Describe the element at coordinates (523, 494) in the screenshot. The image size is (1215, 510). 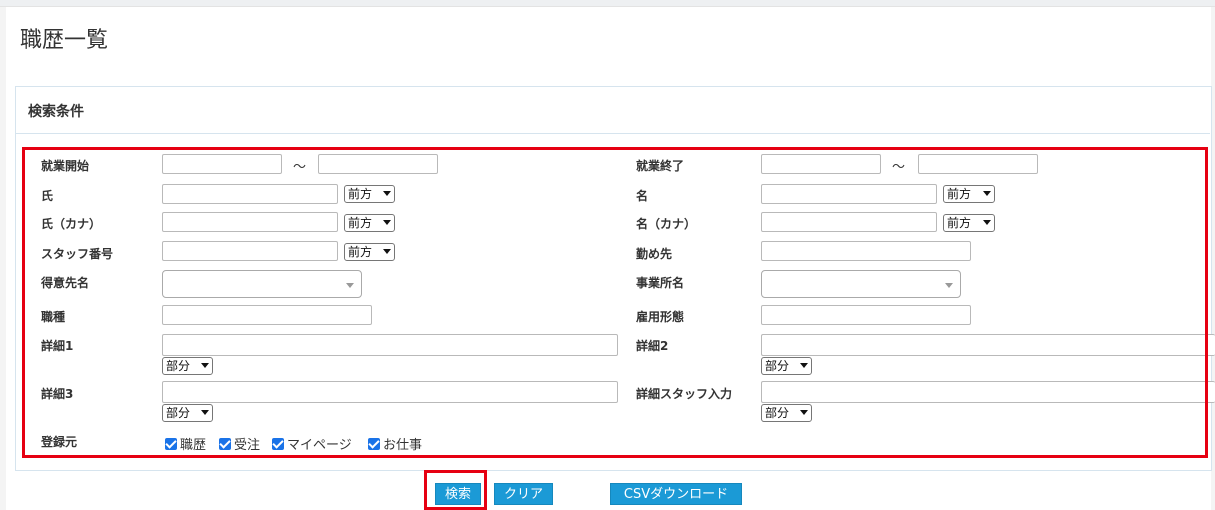
I see `clear-button: クリア` at that location.